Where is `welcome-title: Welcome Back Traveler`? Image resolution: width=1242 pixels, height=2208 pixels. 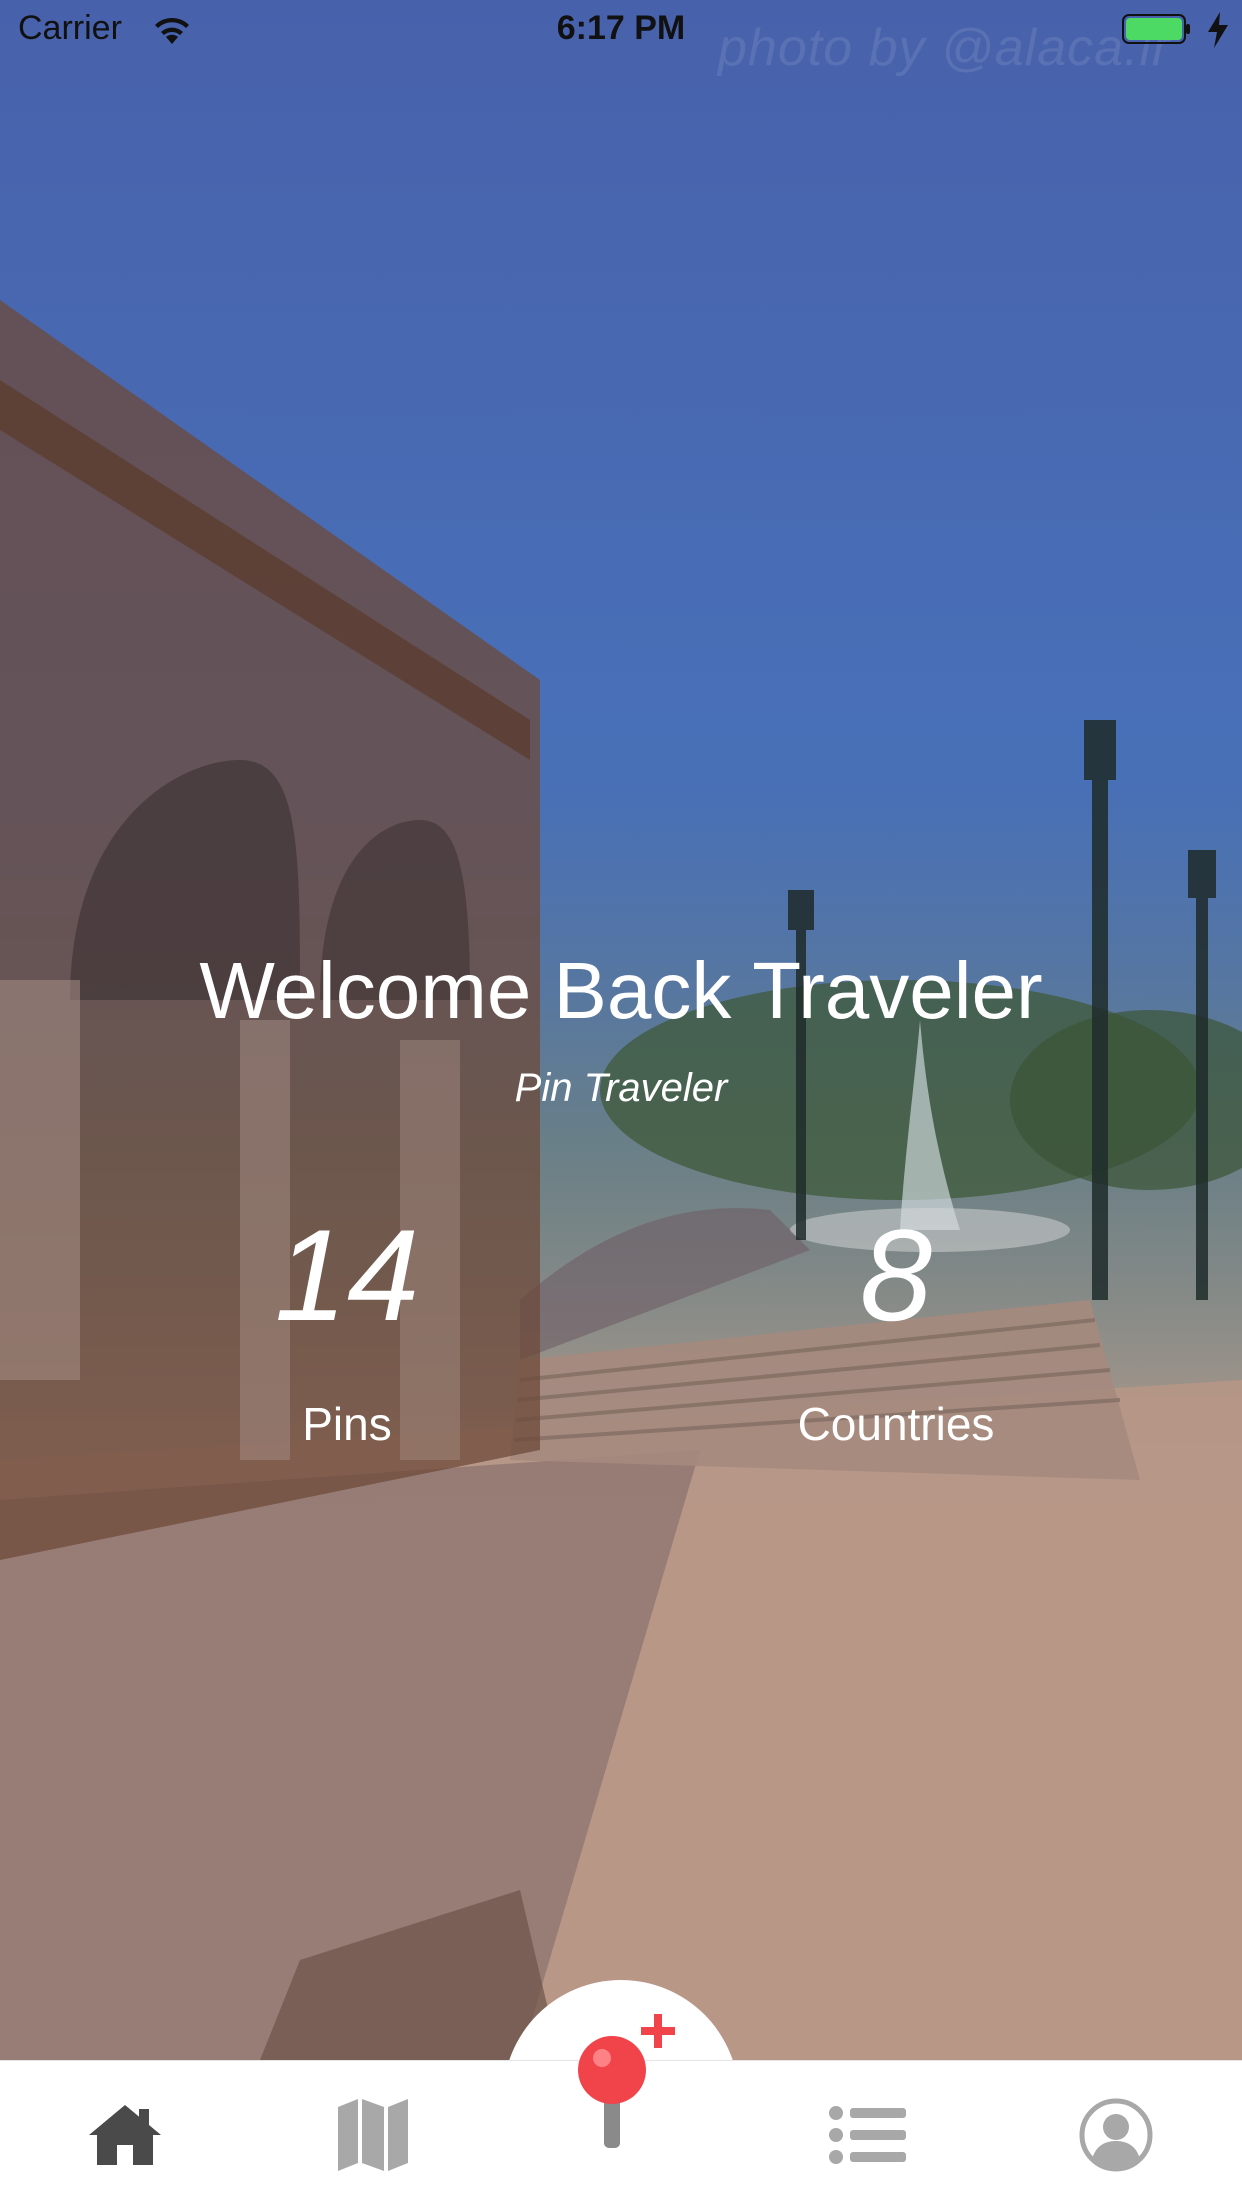 welcome-title: Welcome Back Traveler is located at coordinates (621, 990).